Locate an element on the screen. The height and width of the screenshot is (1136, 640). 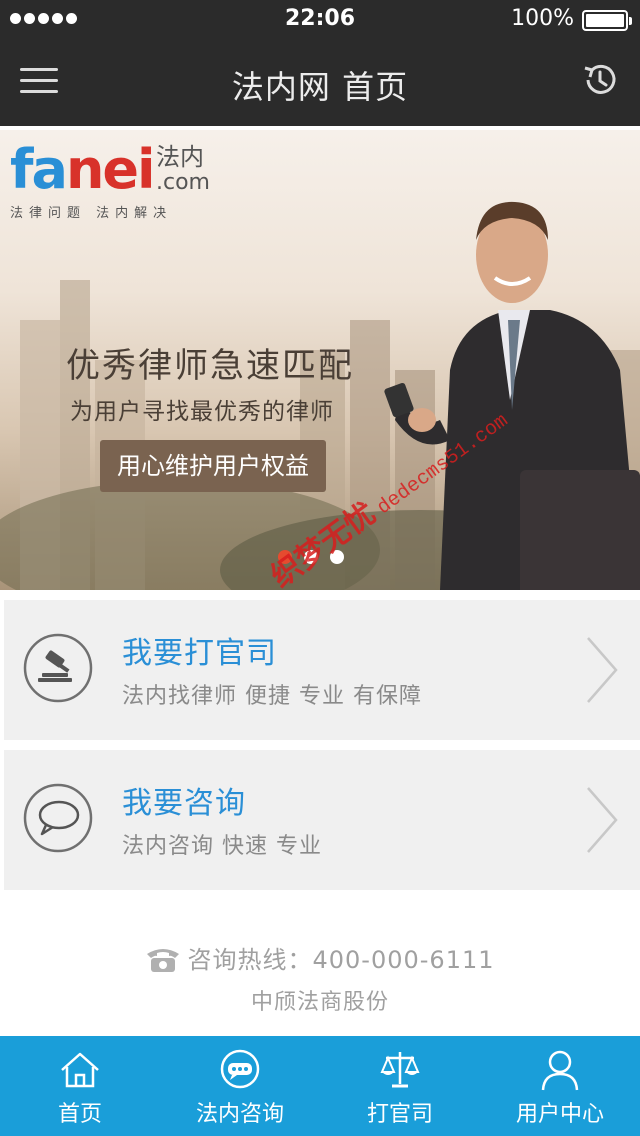
chat-icon is located at coordinates (240, 1069).